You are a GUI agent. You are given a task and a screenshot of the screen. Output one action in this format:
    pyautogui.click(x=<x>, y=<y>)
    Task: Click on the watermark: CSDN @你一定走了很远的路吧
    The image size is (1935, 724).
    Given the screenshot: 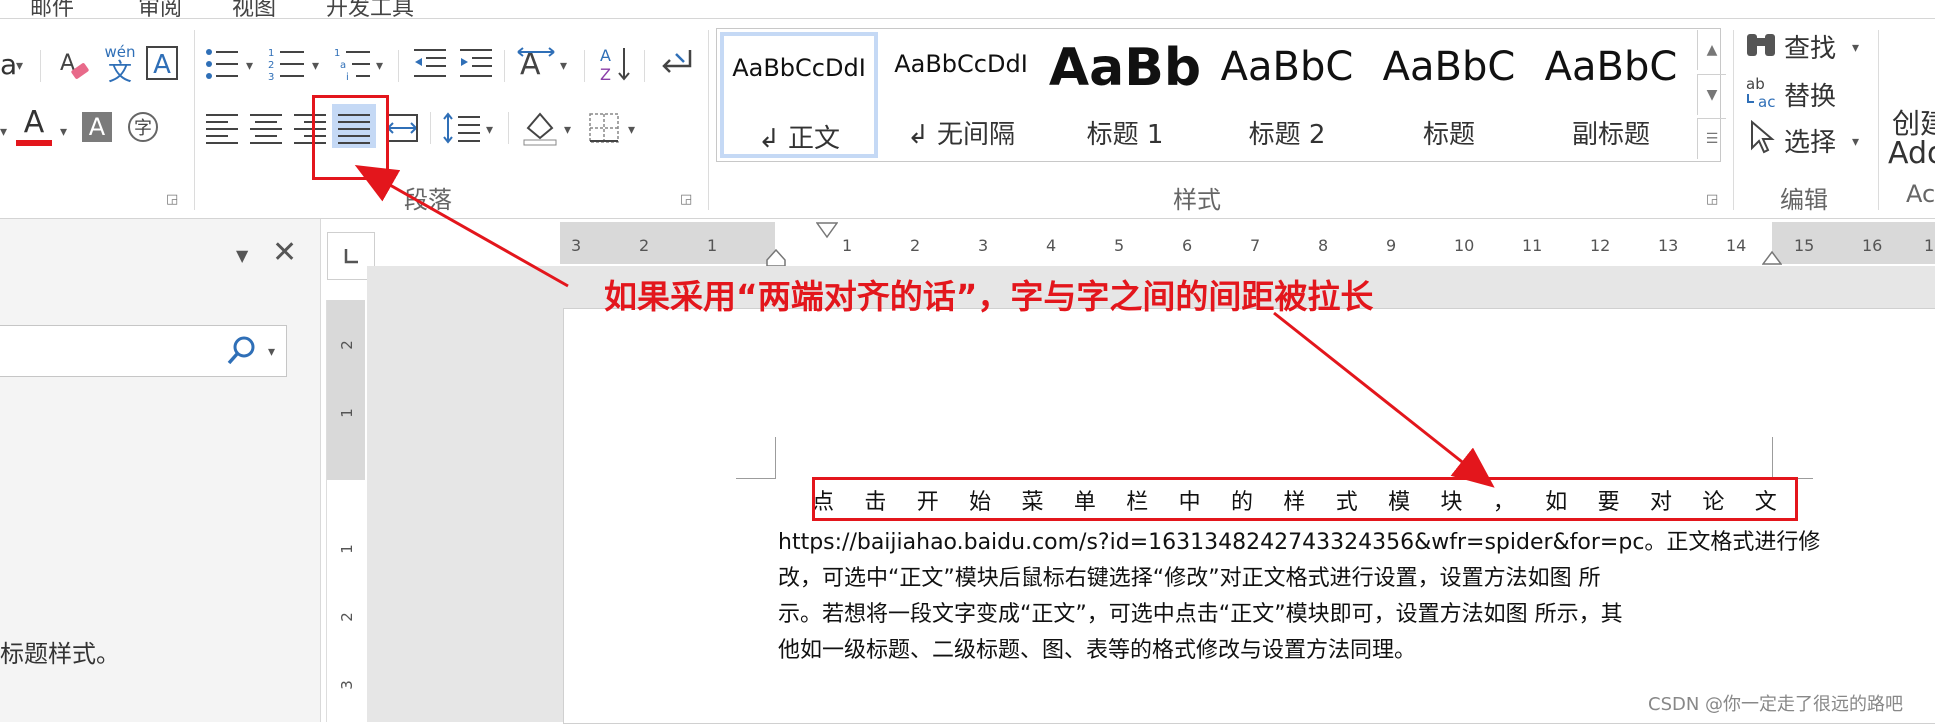 What is the action you would take?
    pyautogui.click(x=1776, y=704)
    